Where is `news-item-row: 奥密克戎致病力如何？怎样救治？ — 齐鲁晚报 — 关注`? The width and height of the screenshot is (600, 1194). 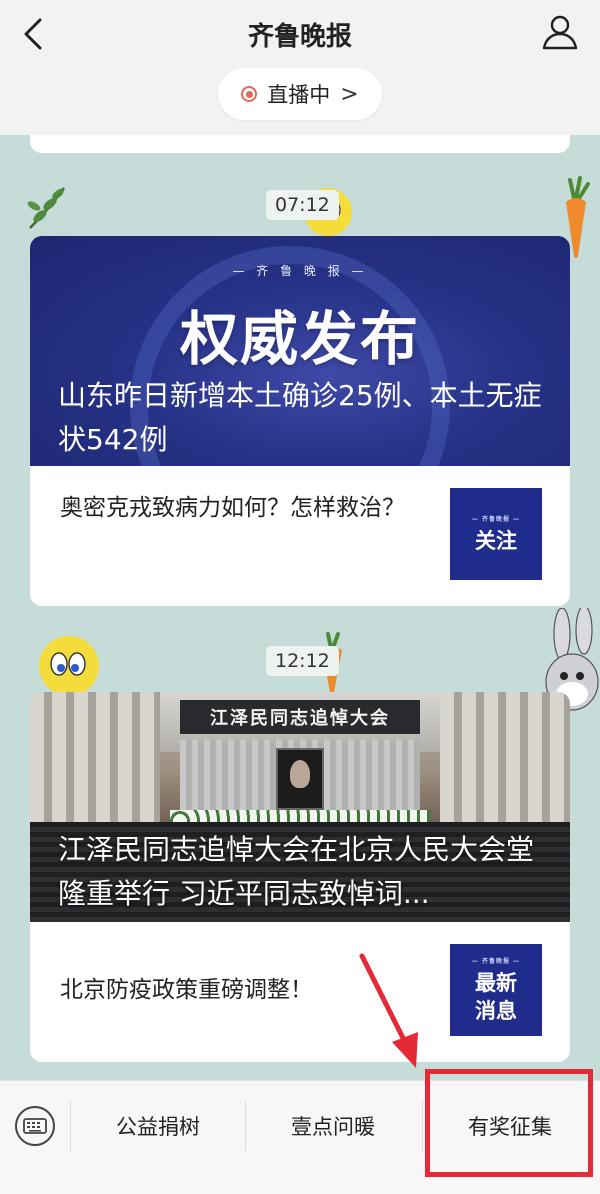 news-item-row: 奥密克戎致病力如何？怎样救治？ — 齐鲁晚报 — 关注 is located at coordinates (300, 536).